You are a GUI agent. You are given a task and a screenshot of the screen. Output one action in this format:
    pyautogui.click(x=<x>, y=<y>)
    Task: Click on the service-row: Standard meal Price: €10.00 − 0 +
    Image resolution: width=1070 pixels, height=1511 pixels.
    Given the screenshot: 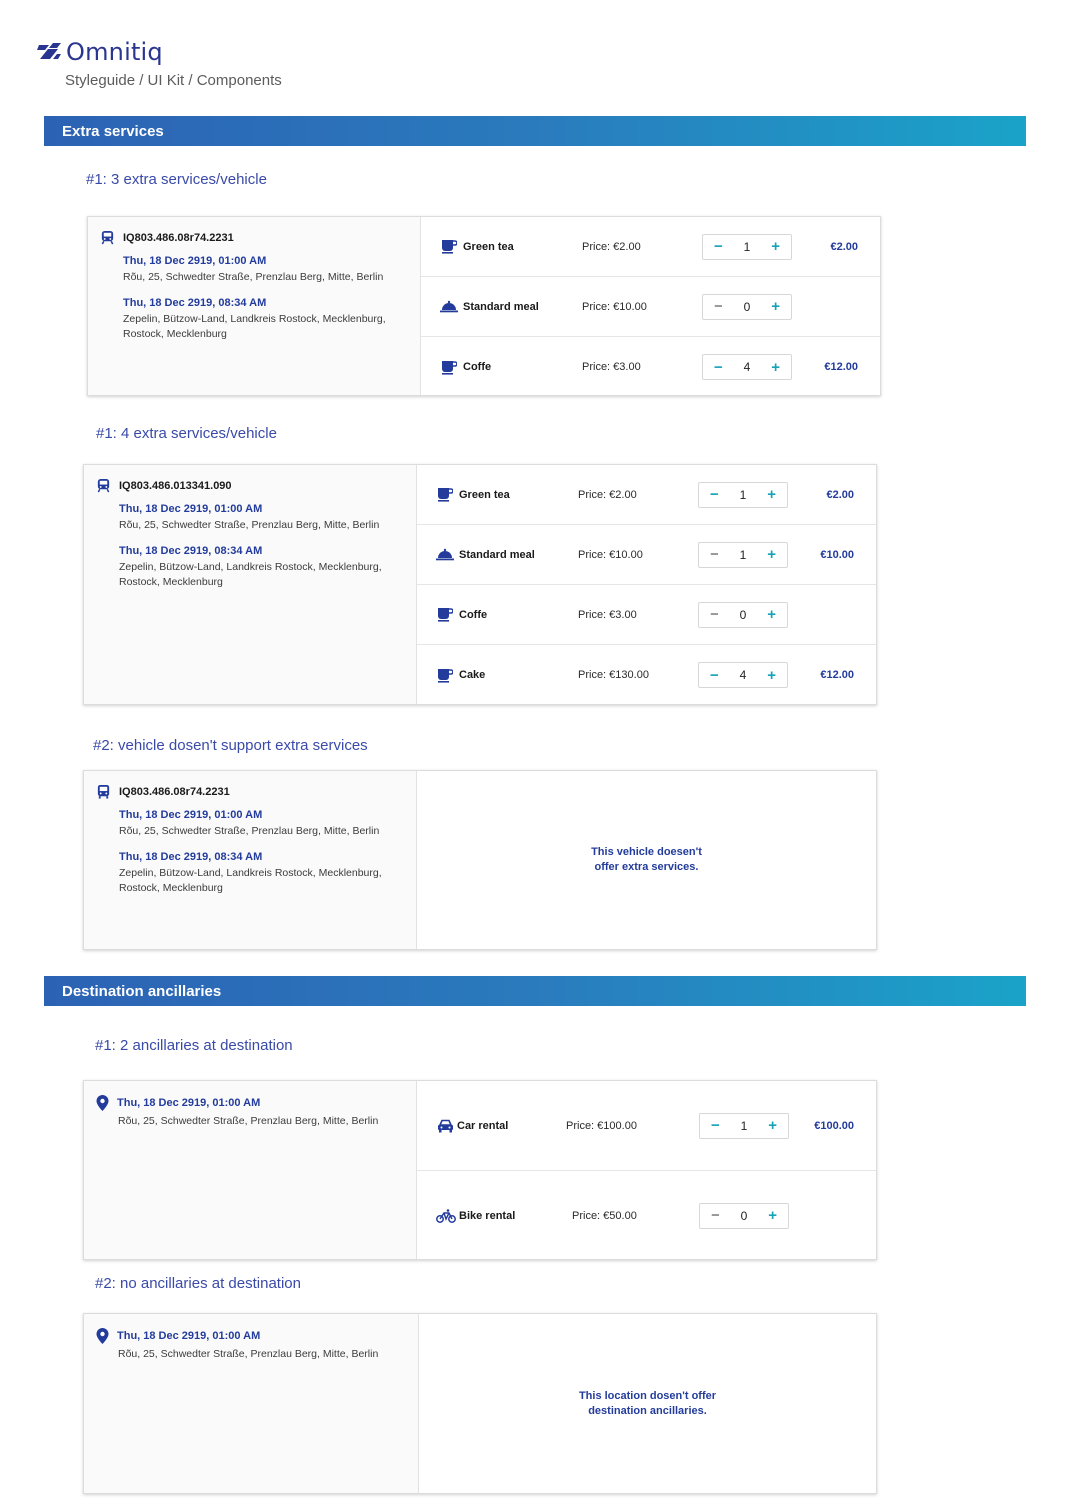 What is the action you would take?
    pyautogui.click(x=650, y=307)
    